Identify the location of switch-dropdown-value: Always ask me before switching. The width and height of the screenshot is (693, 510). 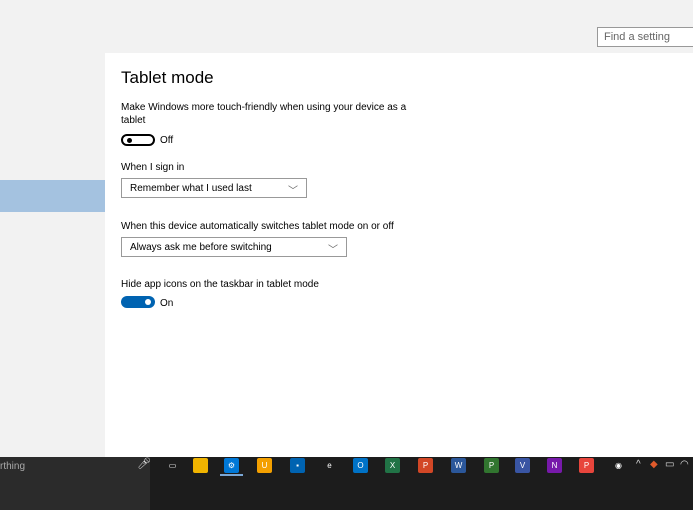
(201, 247).